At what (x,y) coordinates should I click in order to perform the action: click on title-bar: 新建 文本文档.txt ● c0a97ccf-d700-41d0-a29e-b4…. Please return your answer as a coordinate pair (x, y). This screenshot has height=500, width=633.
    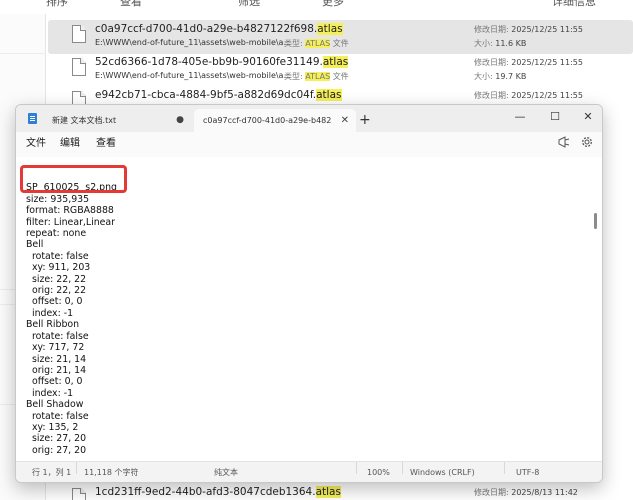
    Looking at the image, I should click on (309, 118).